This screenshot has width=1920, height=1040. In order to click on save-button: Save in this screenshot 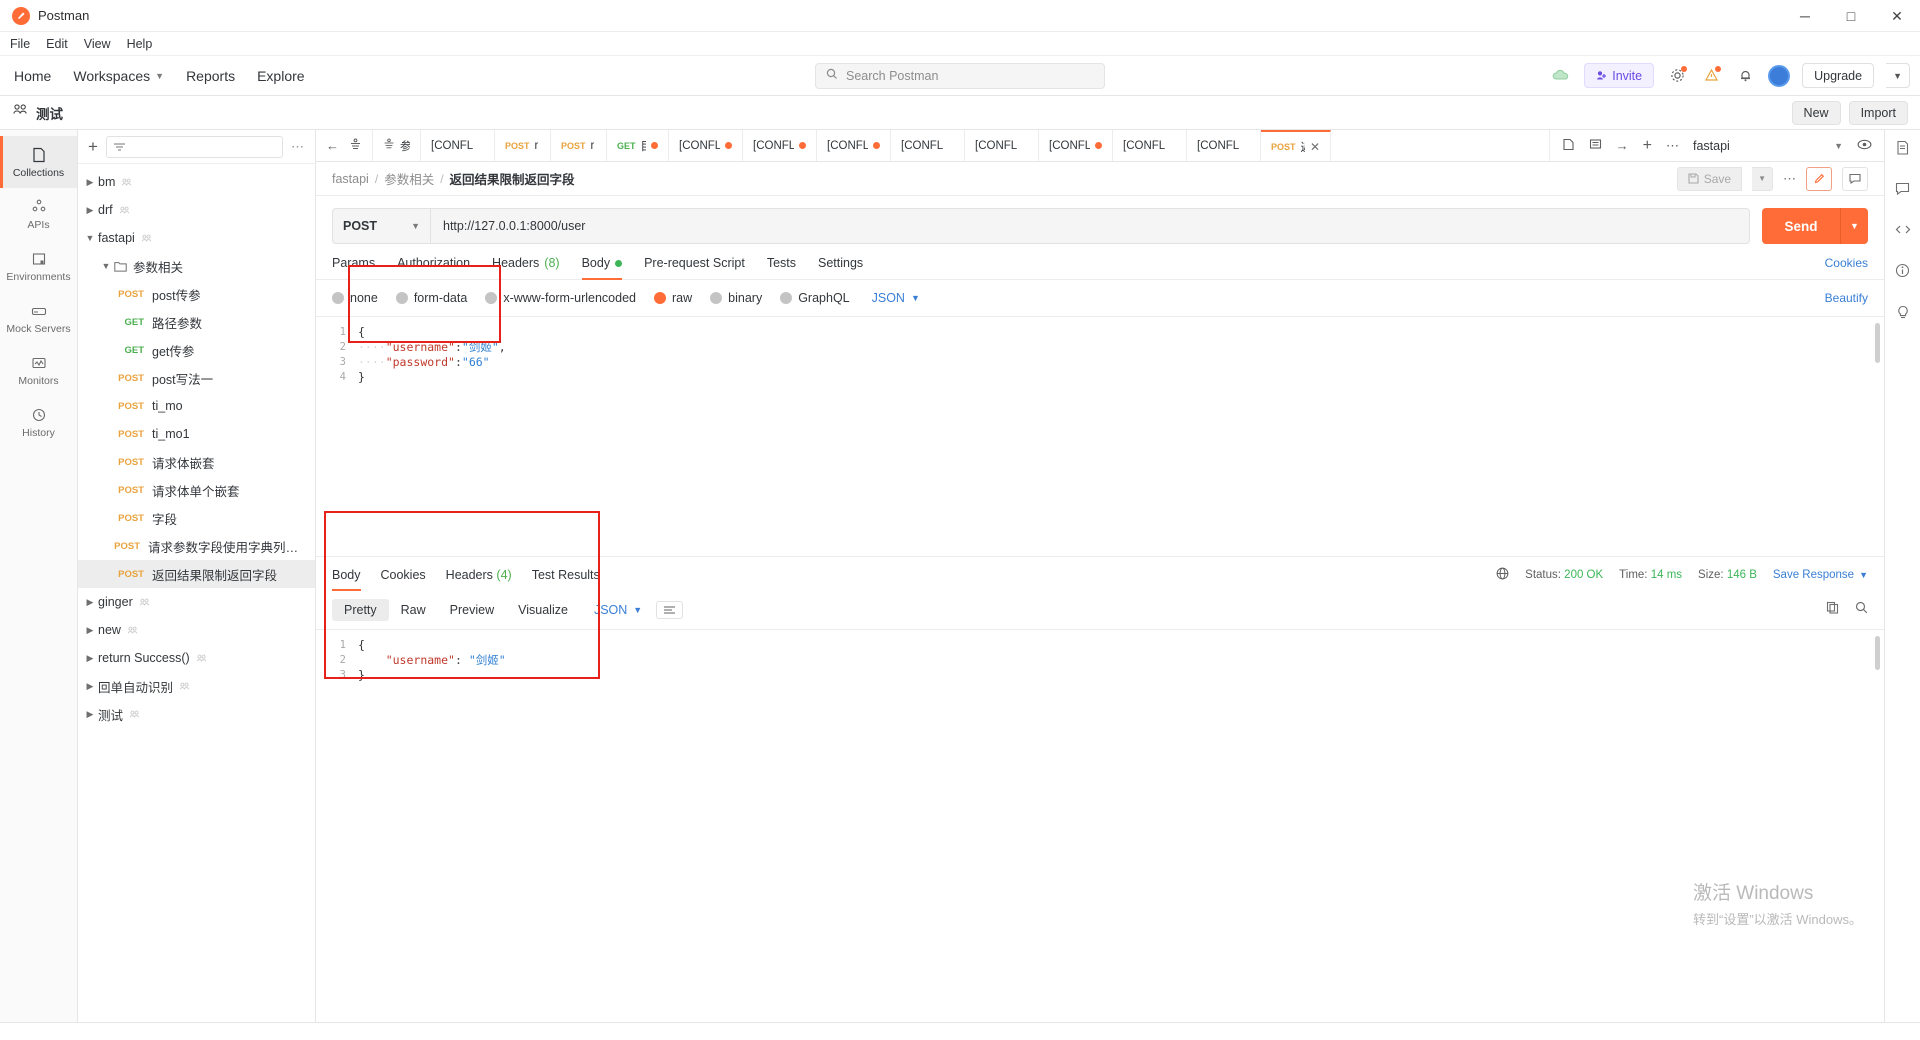, I will do `click(1709, 178)`.